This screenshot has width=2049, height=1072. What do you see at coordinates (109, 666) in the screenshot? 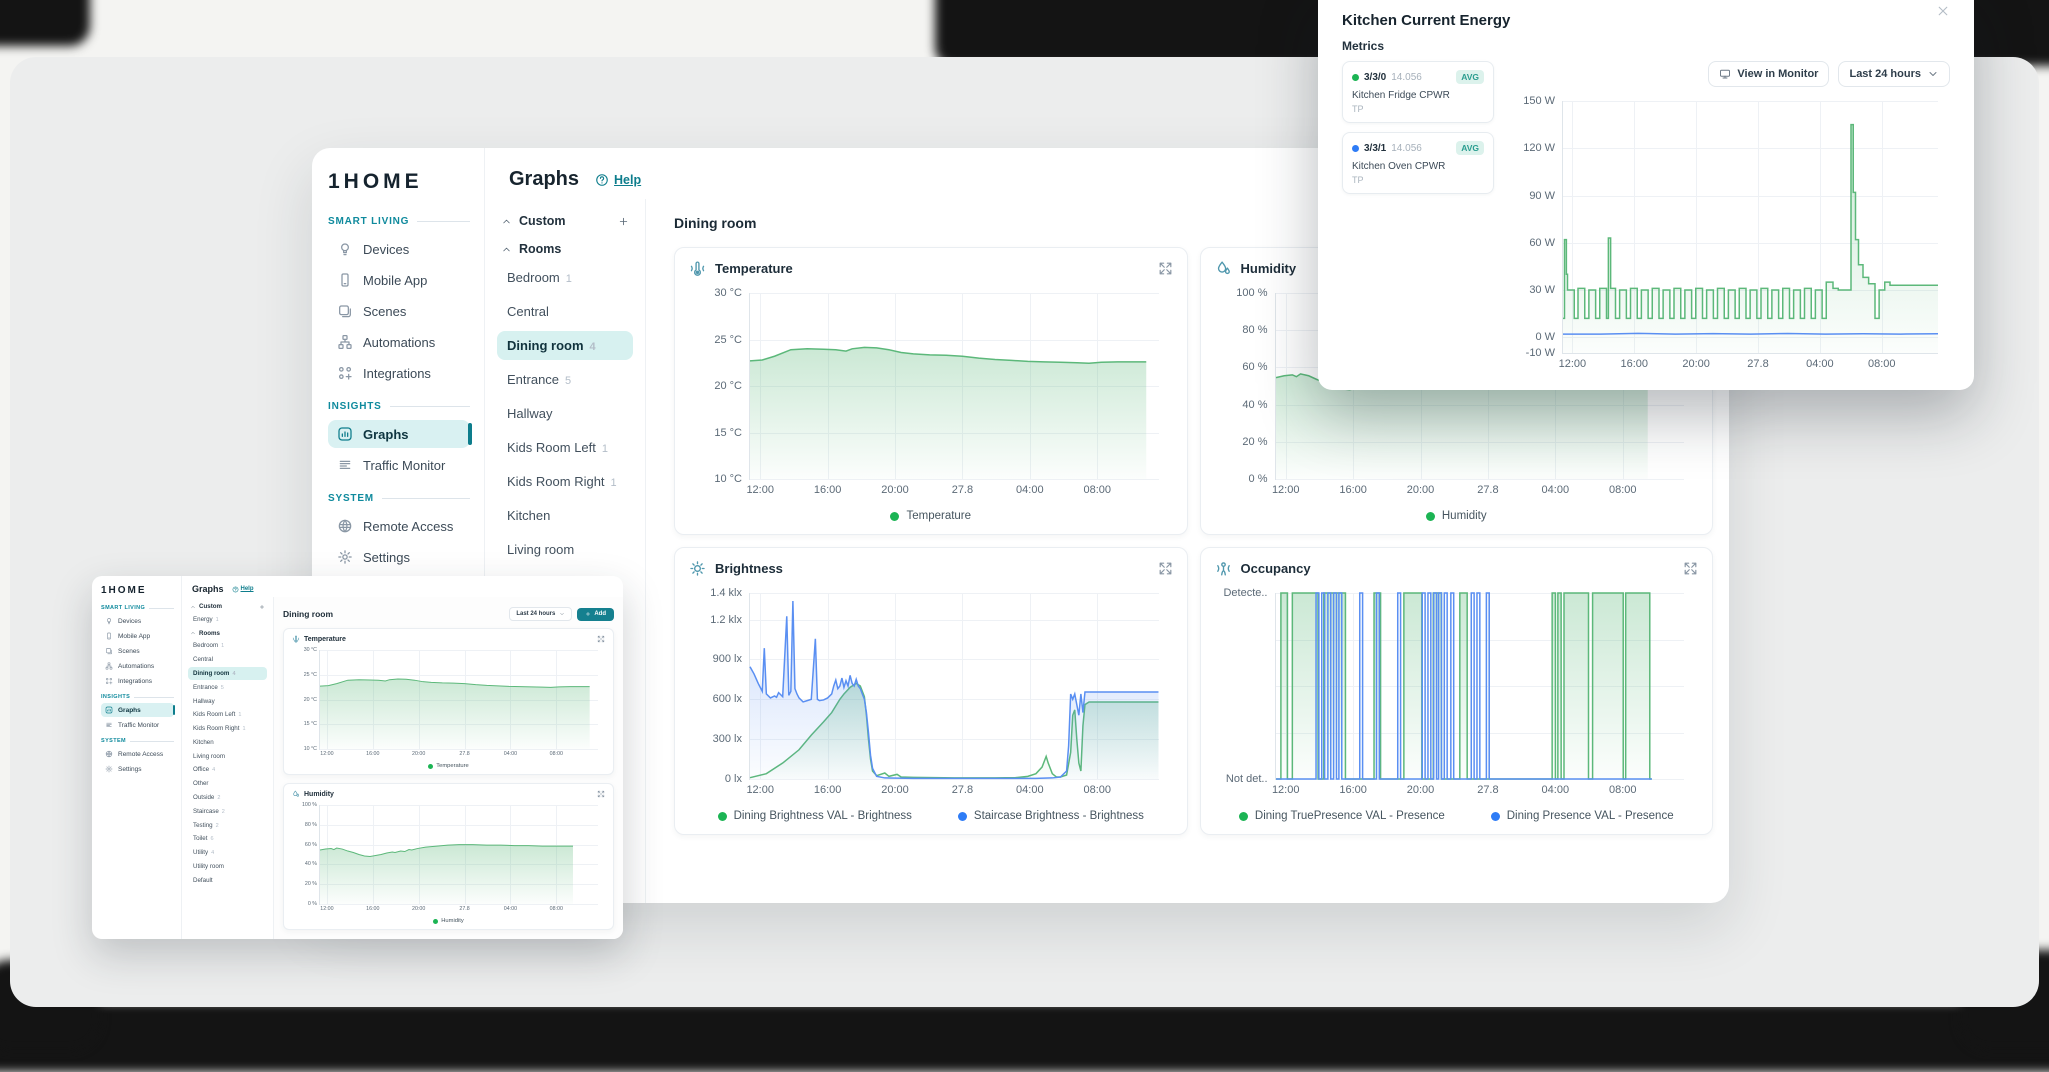
I see `automations-icon` at bounding box center [109, 666].